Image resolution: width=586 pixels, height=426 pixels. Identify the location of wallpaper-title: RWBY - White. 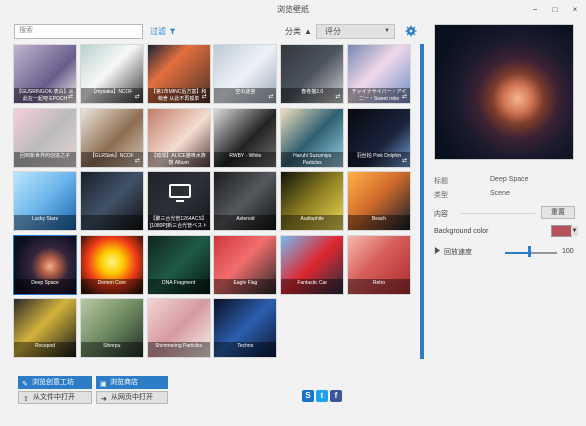
(245, 159).